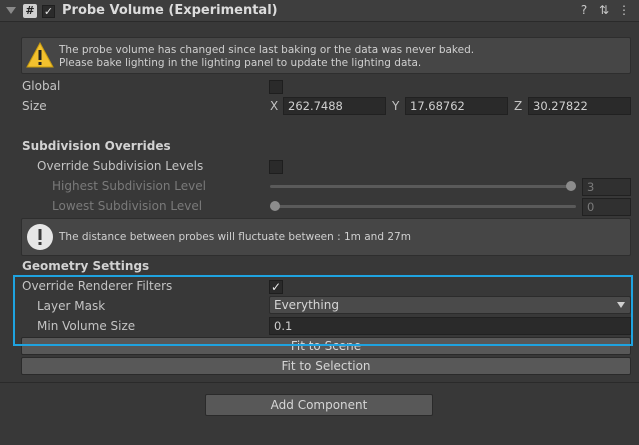 Image resolution: width=639 pixels, height=445 pixels. Describe the element at coordinates (423, 206) in the screenshot. I see `lowest-subdivision-slider-track` at that location.